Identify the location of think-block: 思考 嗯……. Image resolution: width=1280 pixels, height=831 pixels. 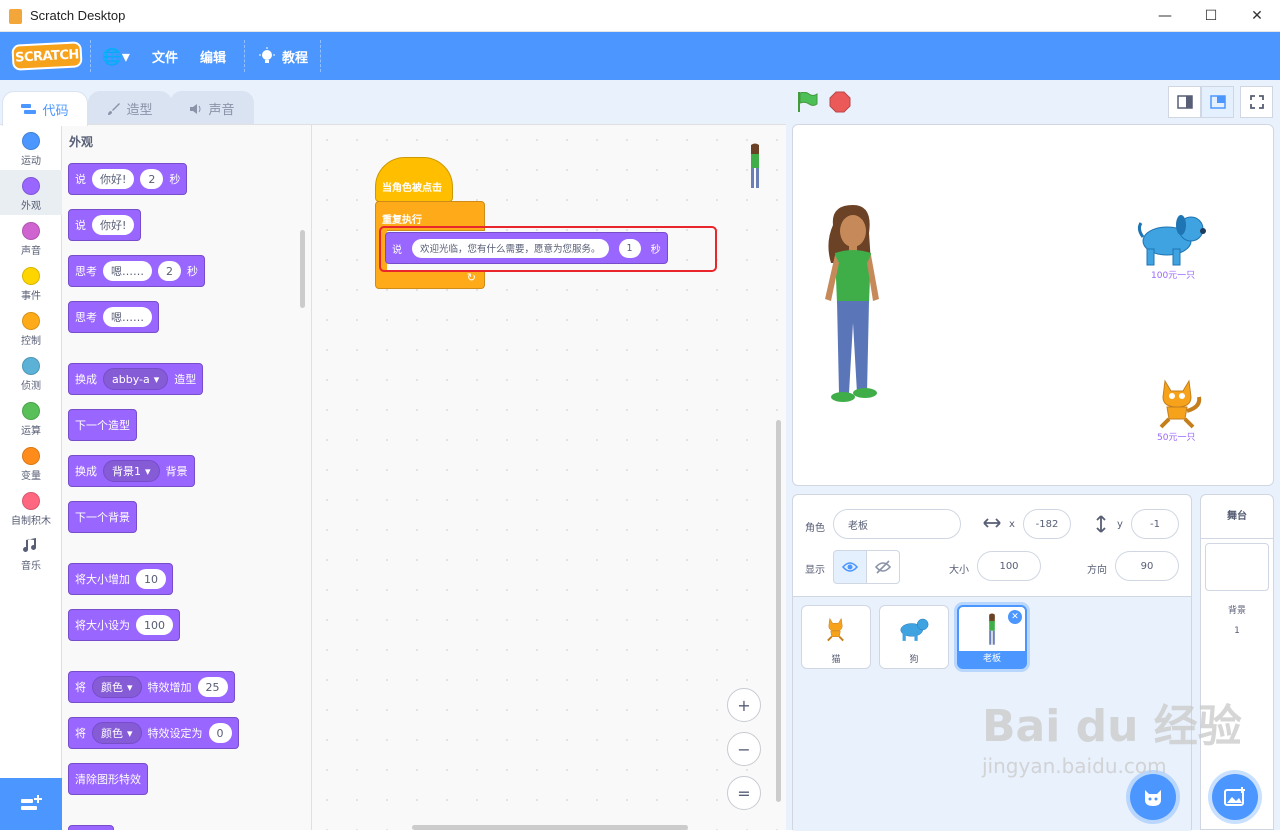
(113, 317).